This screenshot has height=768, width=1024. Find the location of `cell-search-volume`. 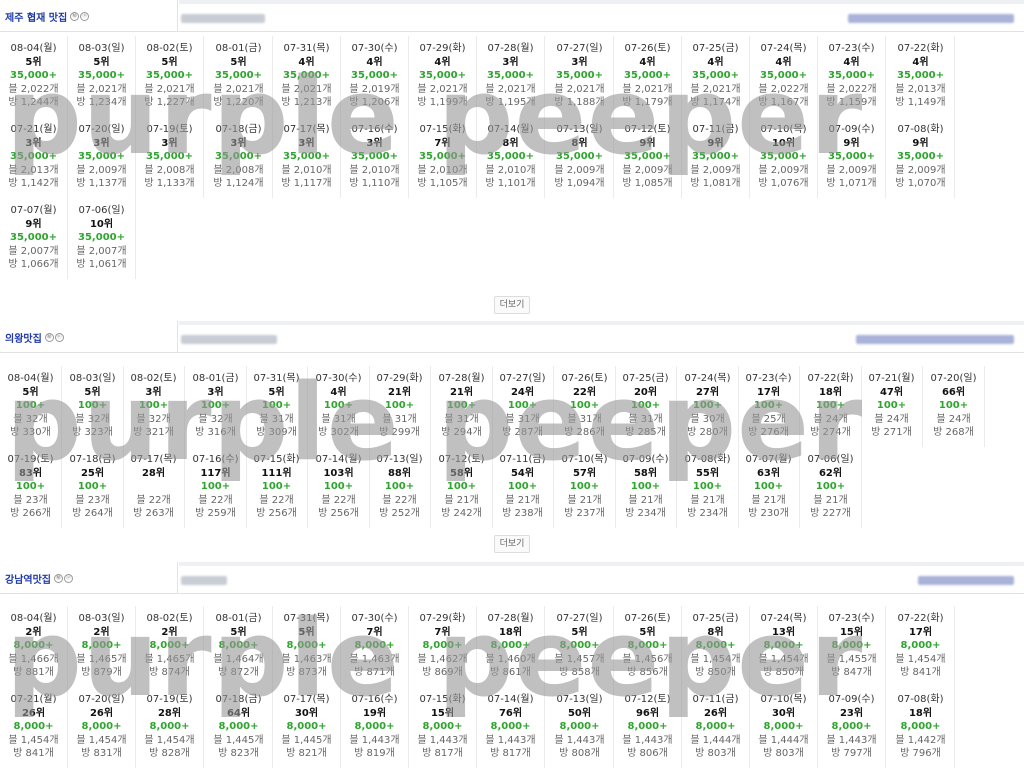

cell-search-volume is located at coordinates (153, 487).